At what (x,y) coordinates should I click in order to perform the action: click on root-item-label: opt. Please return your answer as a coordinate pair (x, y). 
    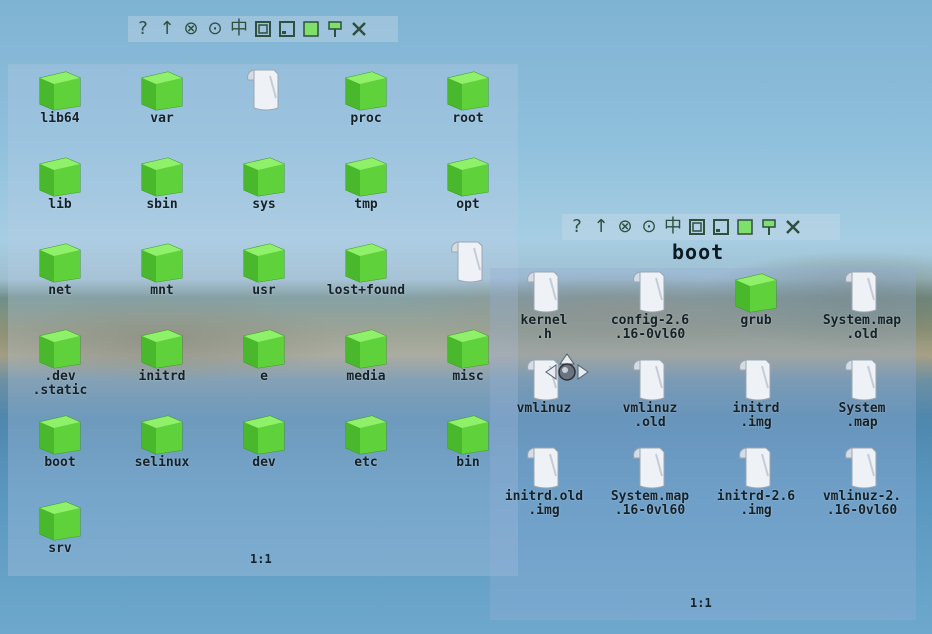
    Looking at the image, I should click on (468, 204).